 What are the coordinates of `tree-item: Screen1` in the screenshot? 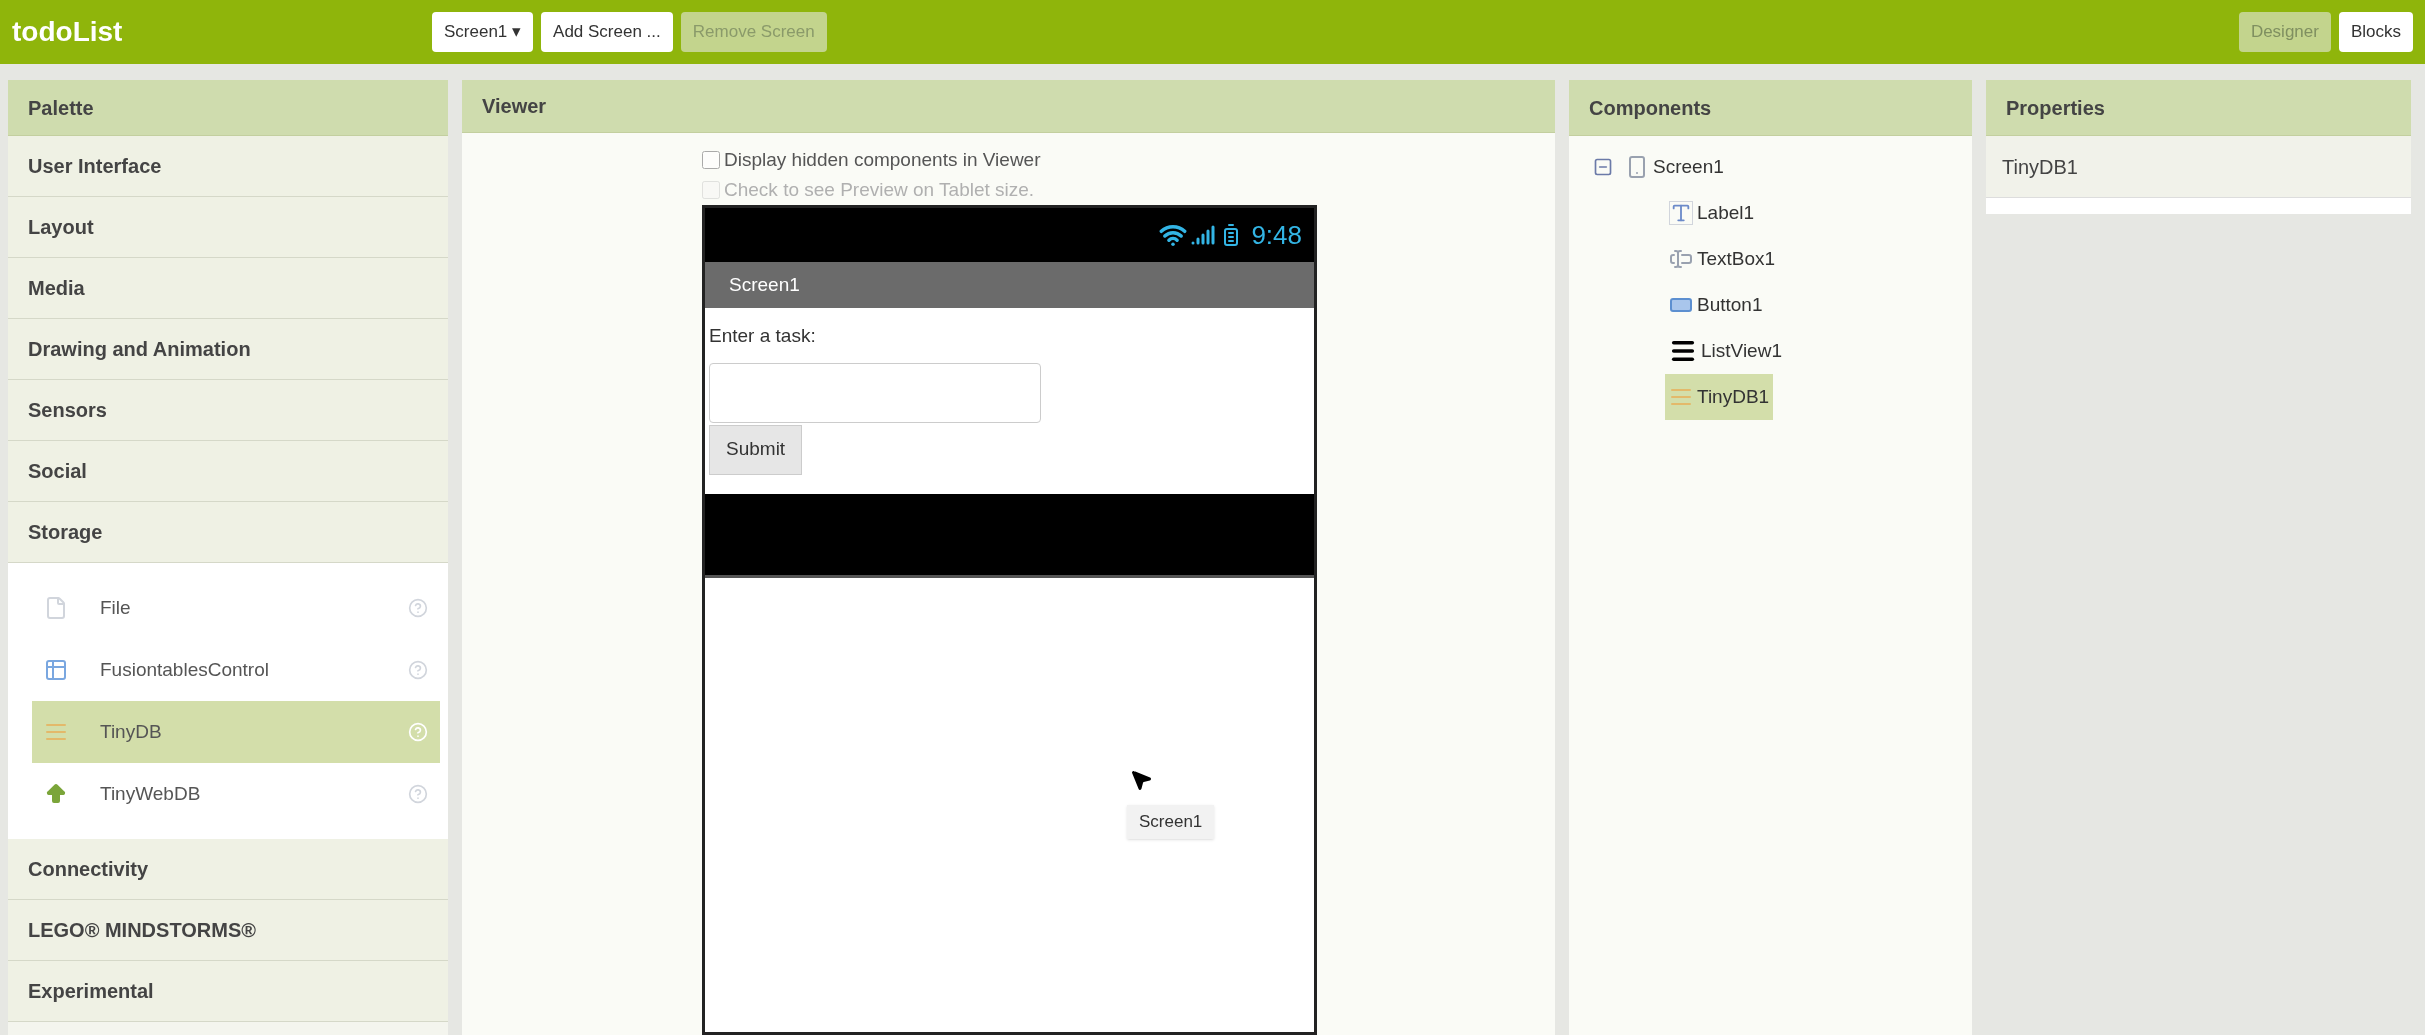 It's located at (1674, 167).